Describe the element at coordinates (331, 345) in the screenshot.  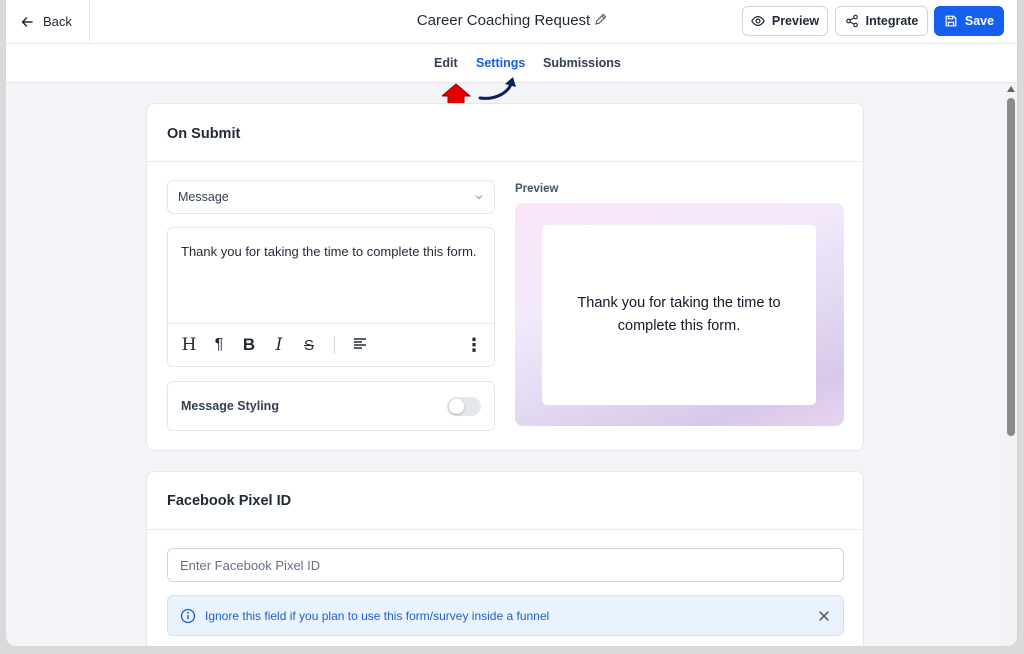
I see `editor-toolbar: H ¶ B I S ⋮` at that location.